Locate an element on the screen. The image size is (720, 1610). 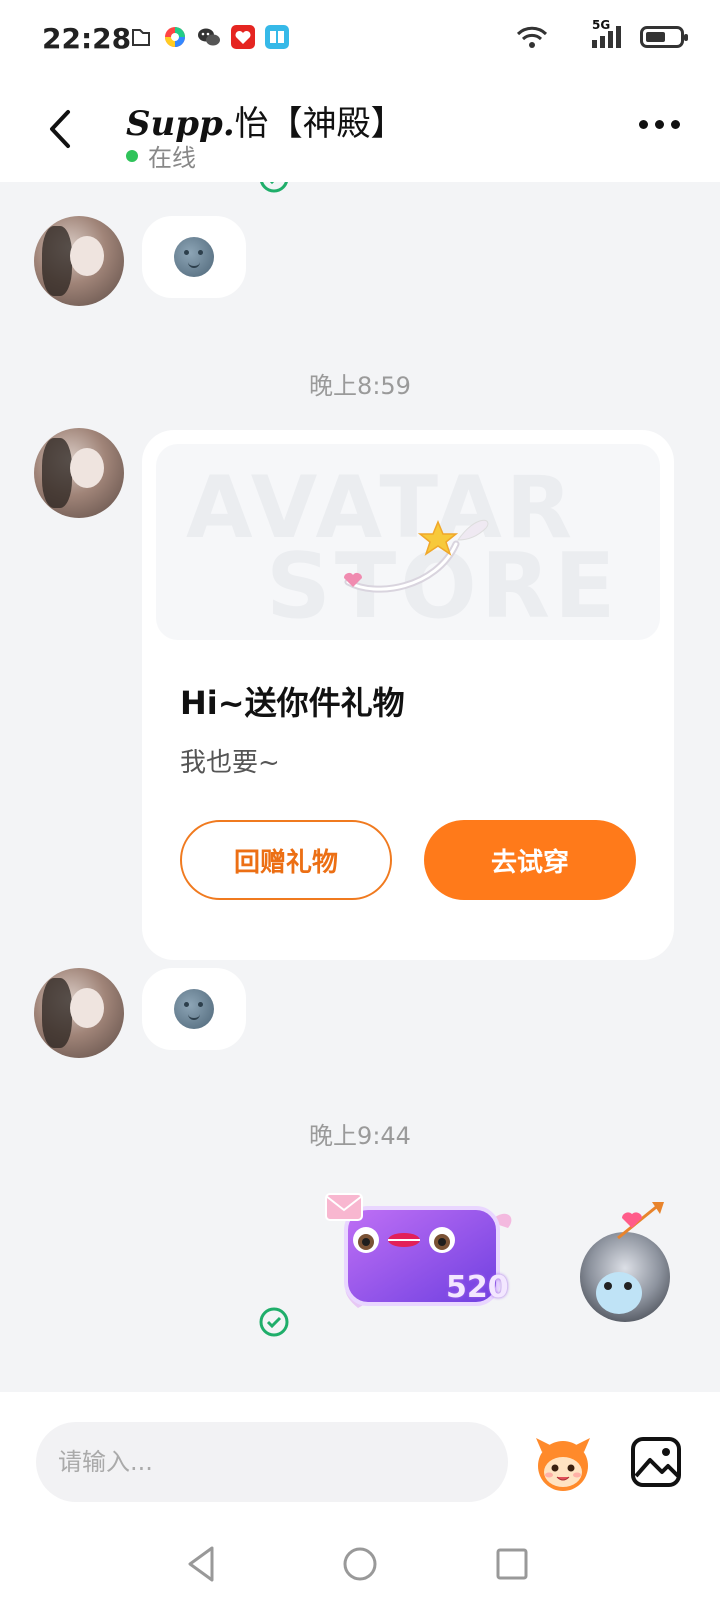
status-bar: 22:28 5G is located at coordinates (360, 40).